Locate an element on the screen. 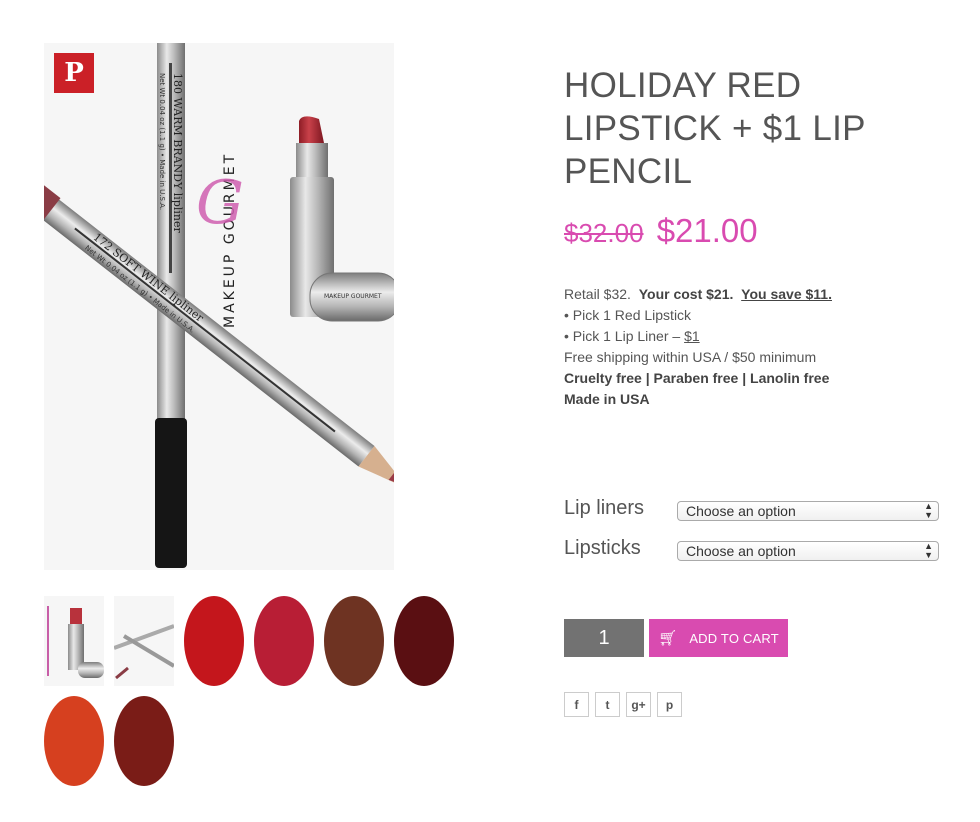  lipsticks-label: Lipsticks is located at coordinates (602, 548).